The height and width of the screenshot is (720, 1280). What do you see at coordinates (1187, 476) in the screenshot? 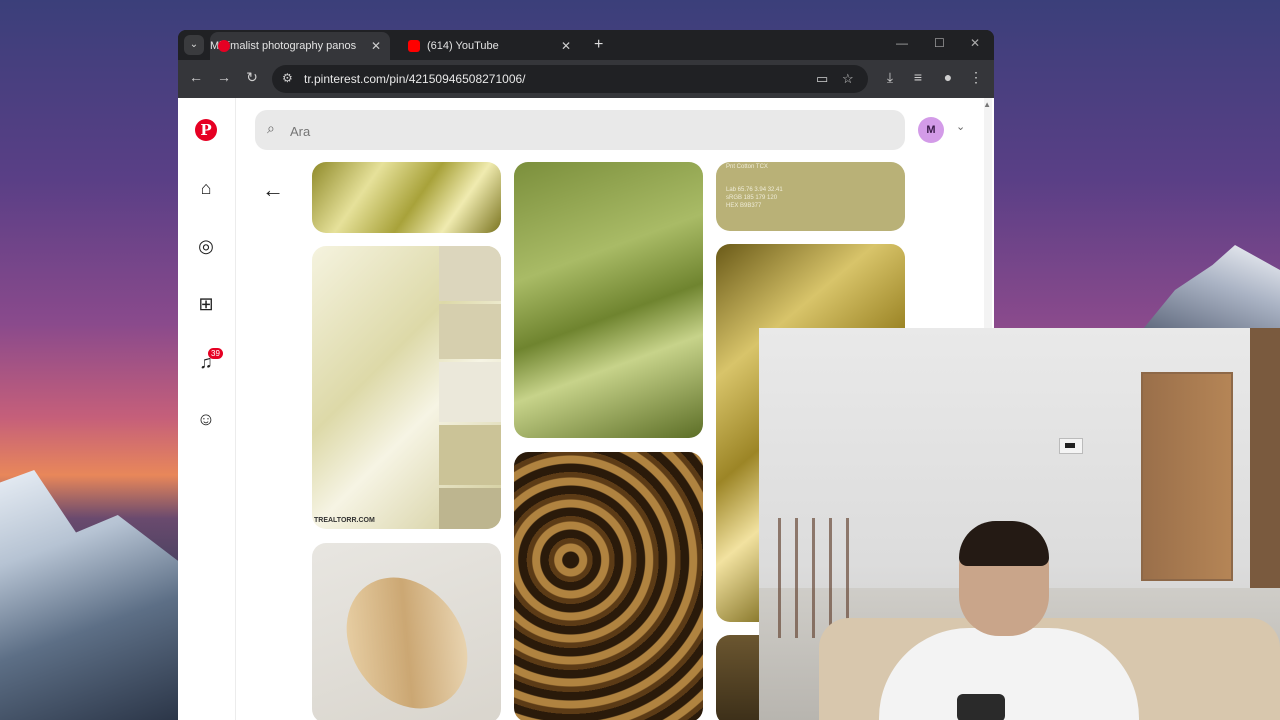
I see `door` at bounding box center [1187, 476].